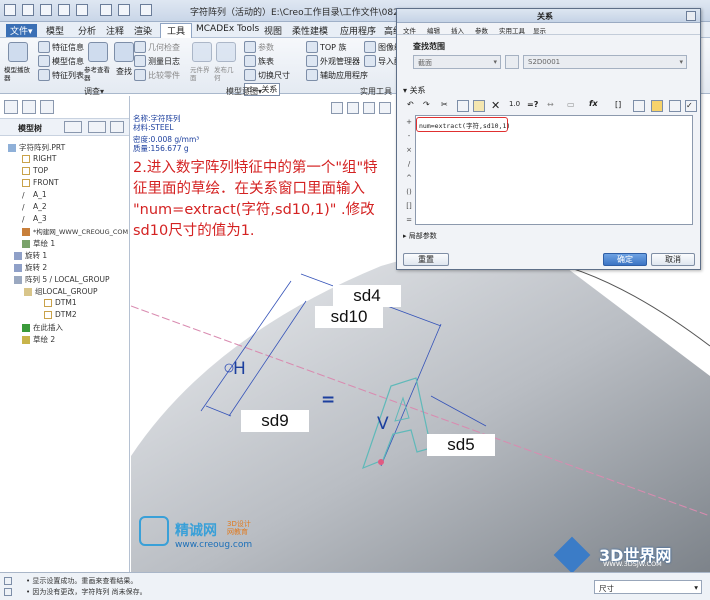  What do you see at coordinates (367, 296) in the screenshot?
I see `dim-sd4: sd4` at bounding box center [367, 296].